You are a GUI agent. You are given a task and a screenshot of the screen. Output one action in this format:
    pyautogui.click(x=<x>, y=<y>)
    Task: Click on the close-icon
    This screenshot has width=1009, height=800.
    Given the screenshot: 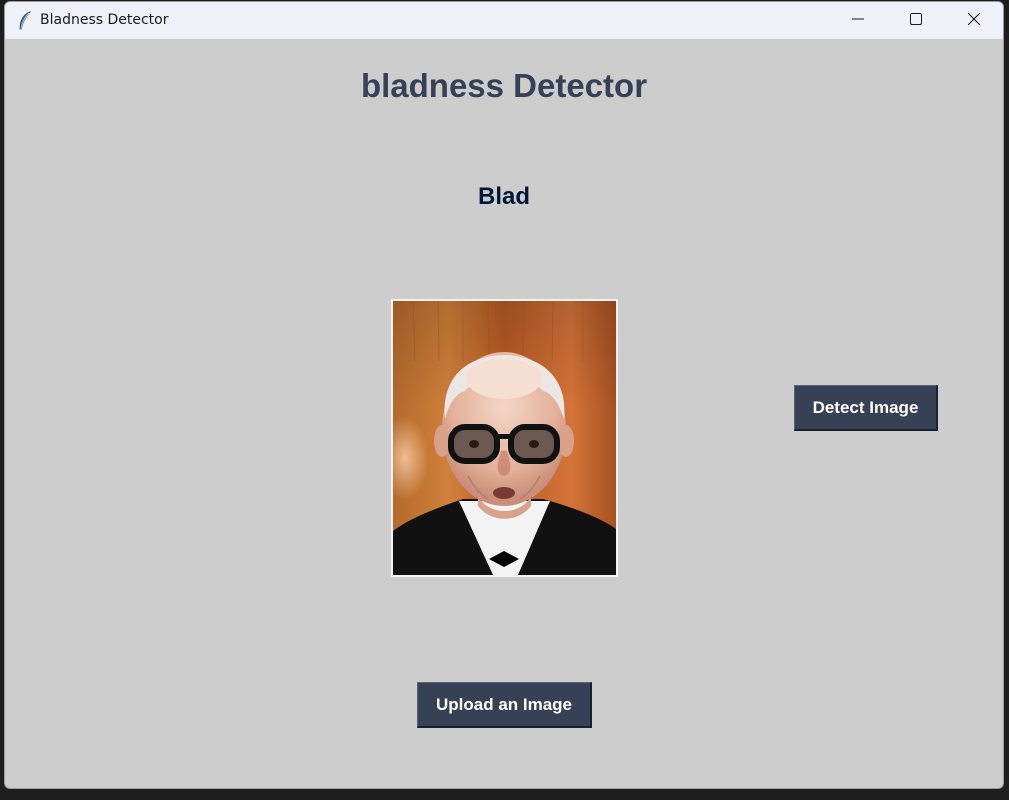 What is the action you would take?
    pyautogui.click(x=974, y=21)
    